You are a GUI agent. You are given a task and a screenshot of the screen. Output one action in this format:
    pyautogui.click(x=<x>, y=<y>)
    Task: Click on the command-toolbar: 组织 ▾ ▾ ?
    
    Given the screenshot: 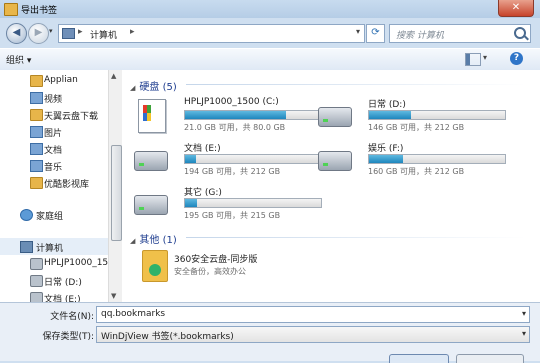 What is the action you would take?
    pyautogui.click(x=270, y=59)
    